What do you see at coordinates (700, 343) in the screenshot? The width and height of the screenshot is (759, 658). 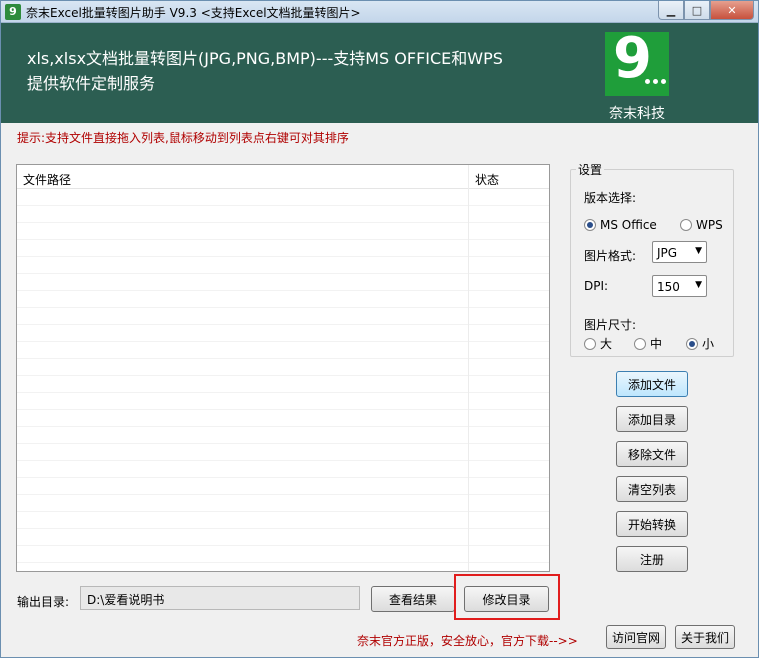 I see `radio-size-small: 小` at bounding box center [700, 343].